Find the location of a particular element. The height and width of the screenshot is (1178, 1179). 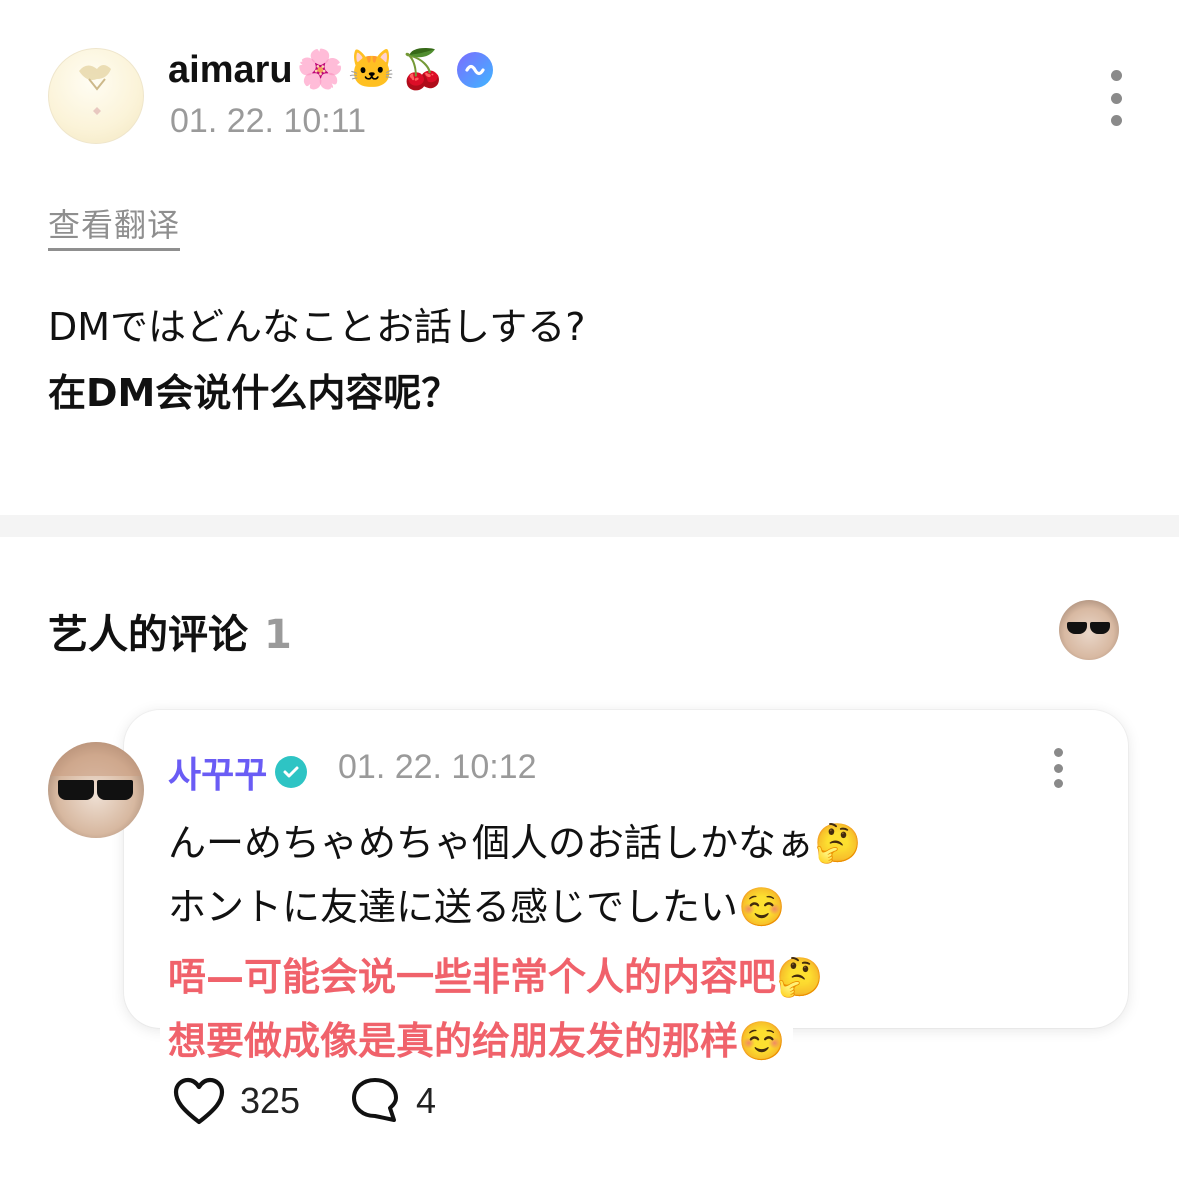

view-translation-link: 查看翻译 is located at coordinates (114, 225).